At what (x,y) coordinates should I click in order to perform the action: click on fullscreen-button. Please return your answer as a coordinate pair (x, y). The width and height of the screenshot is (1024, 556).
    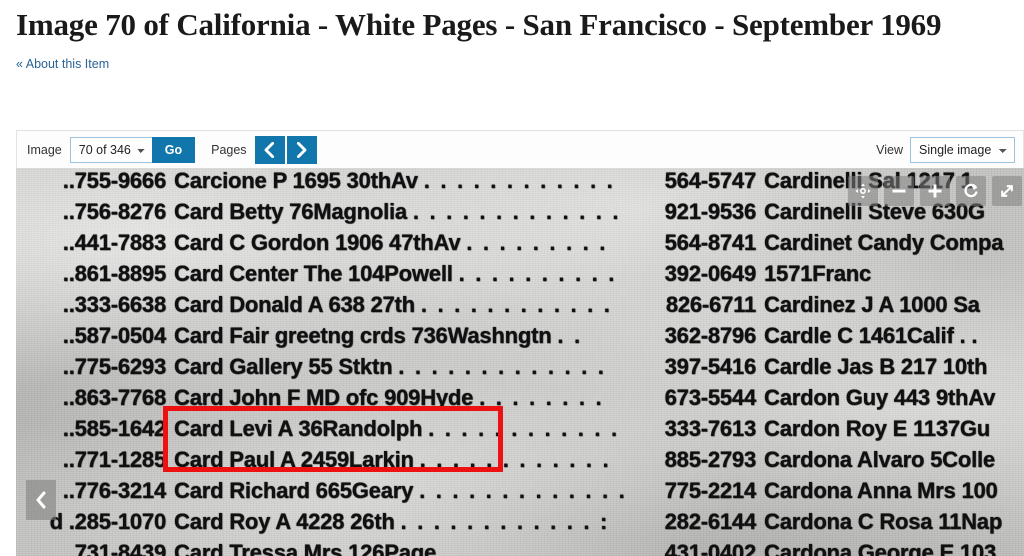
    Looking at the image, I should click on (1007, 191).